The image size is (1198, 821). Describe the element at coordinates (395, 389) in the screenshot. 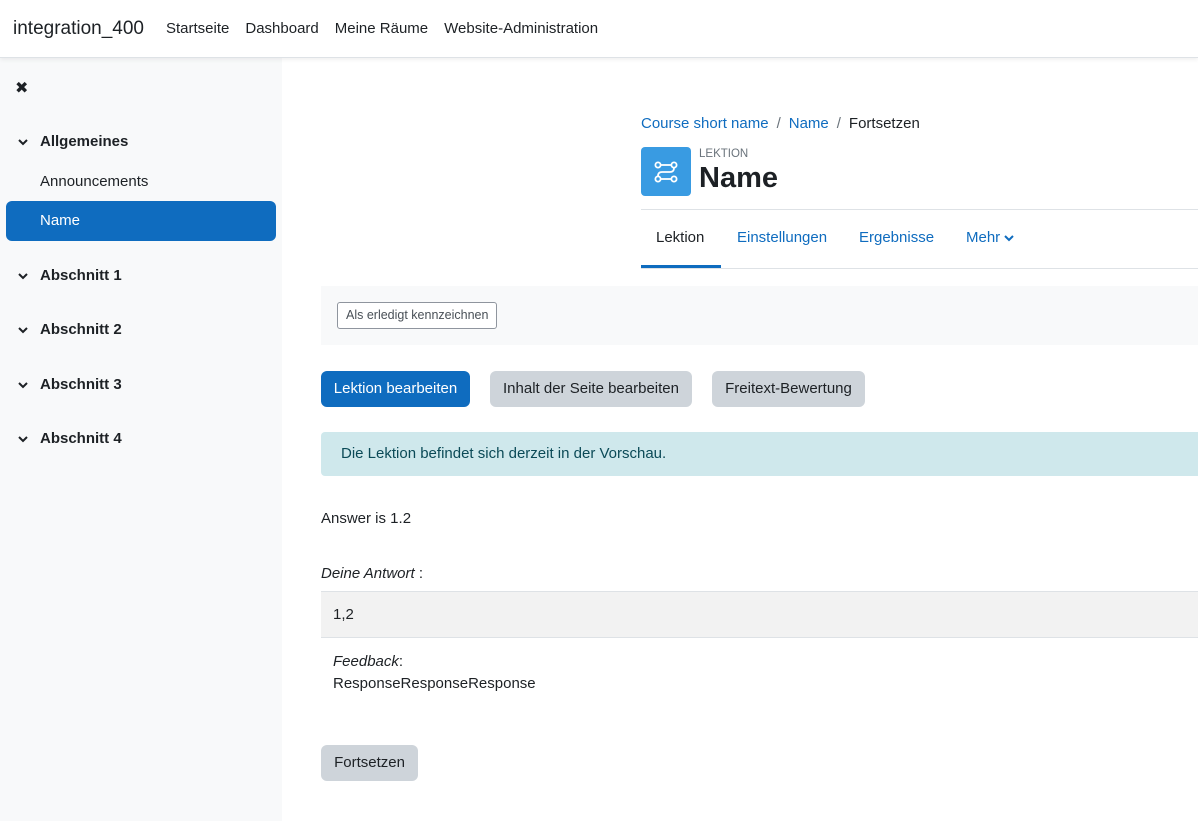

I see `edit-lesson-button: Lektion bearbeiten` at that location.